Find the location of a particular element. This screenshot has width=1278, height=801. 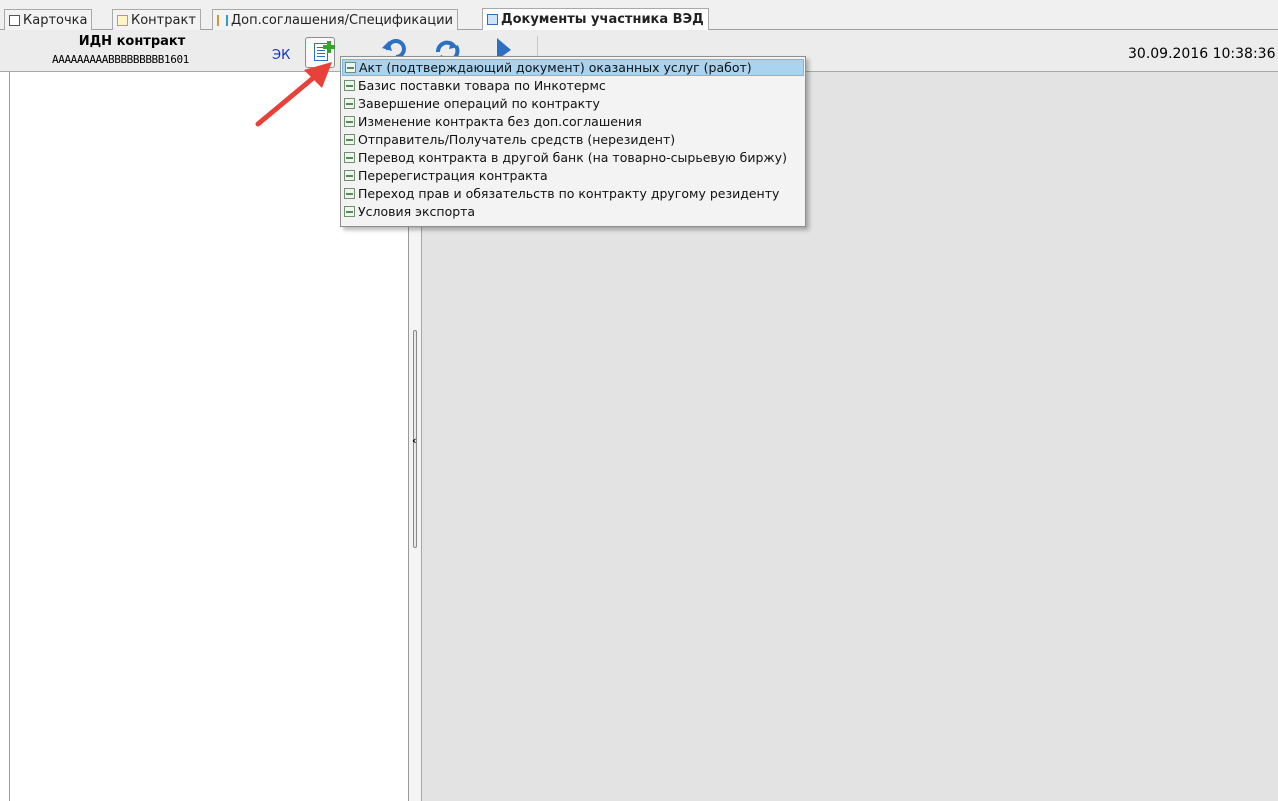

tab-supplementary: Доп.соглашения/Спецификации is located at coordinates (335, 19).